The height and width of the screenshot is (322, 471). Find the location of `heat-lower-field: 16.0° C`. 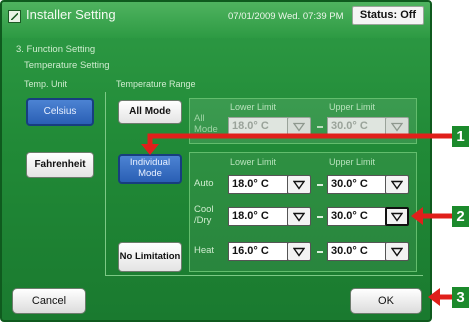

heat-lower-field: 16.0° C is located at coordinates (258, 251).